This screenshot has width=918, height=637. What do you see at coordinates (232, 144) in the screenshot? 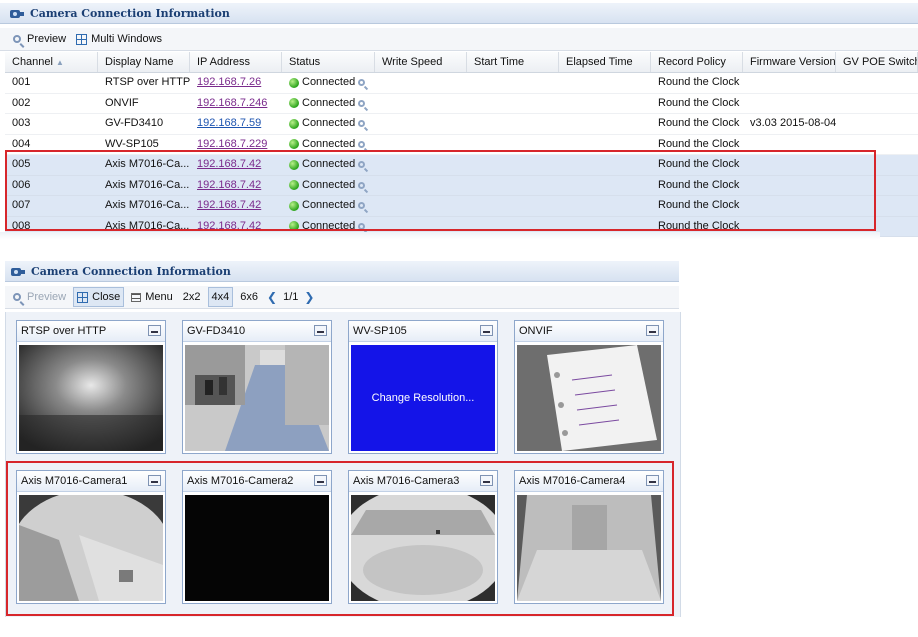
I see `ip-link: 192.168.7.229` at bounding box center [232, 144].